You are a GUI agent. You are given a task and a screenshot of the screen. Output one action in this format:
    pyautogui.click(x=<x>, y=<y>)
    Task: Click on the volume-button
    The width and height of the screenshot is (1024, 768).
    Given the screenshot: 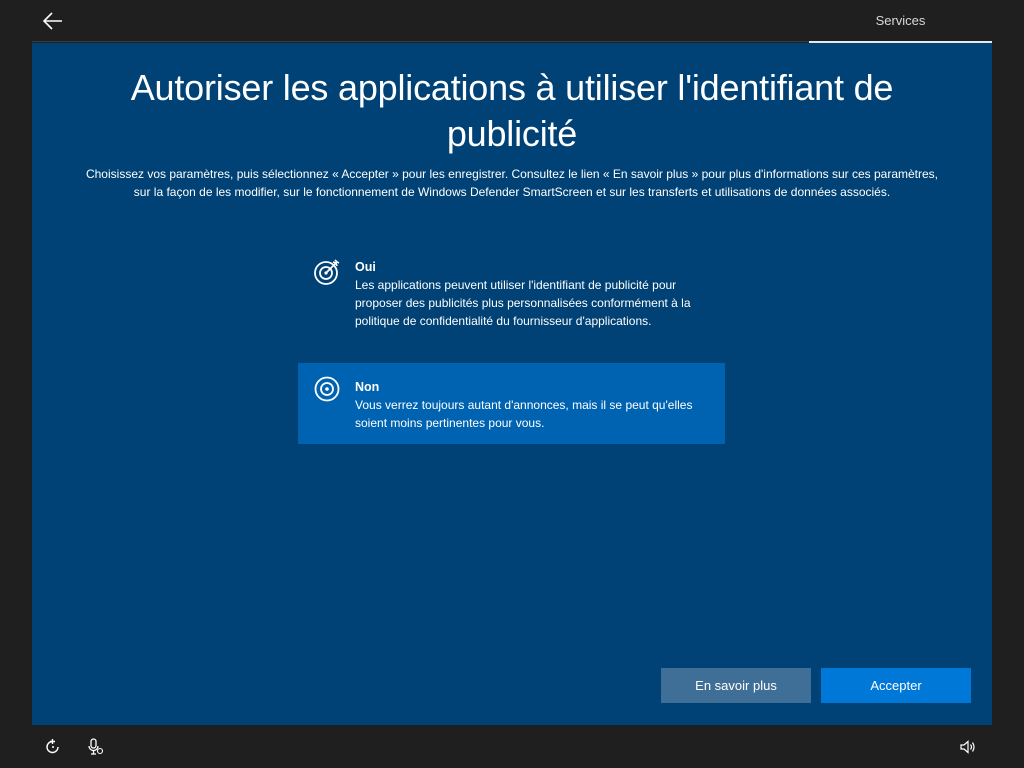 What is the action you would take?
    pyautogui.click(x=968, y=747)
    